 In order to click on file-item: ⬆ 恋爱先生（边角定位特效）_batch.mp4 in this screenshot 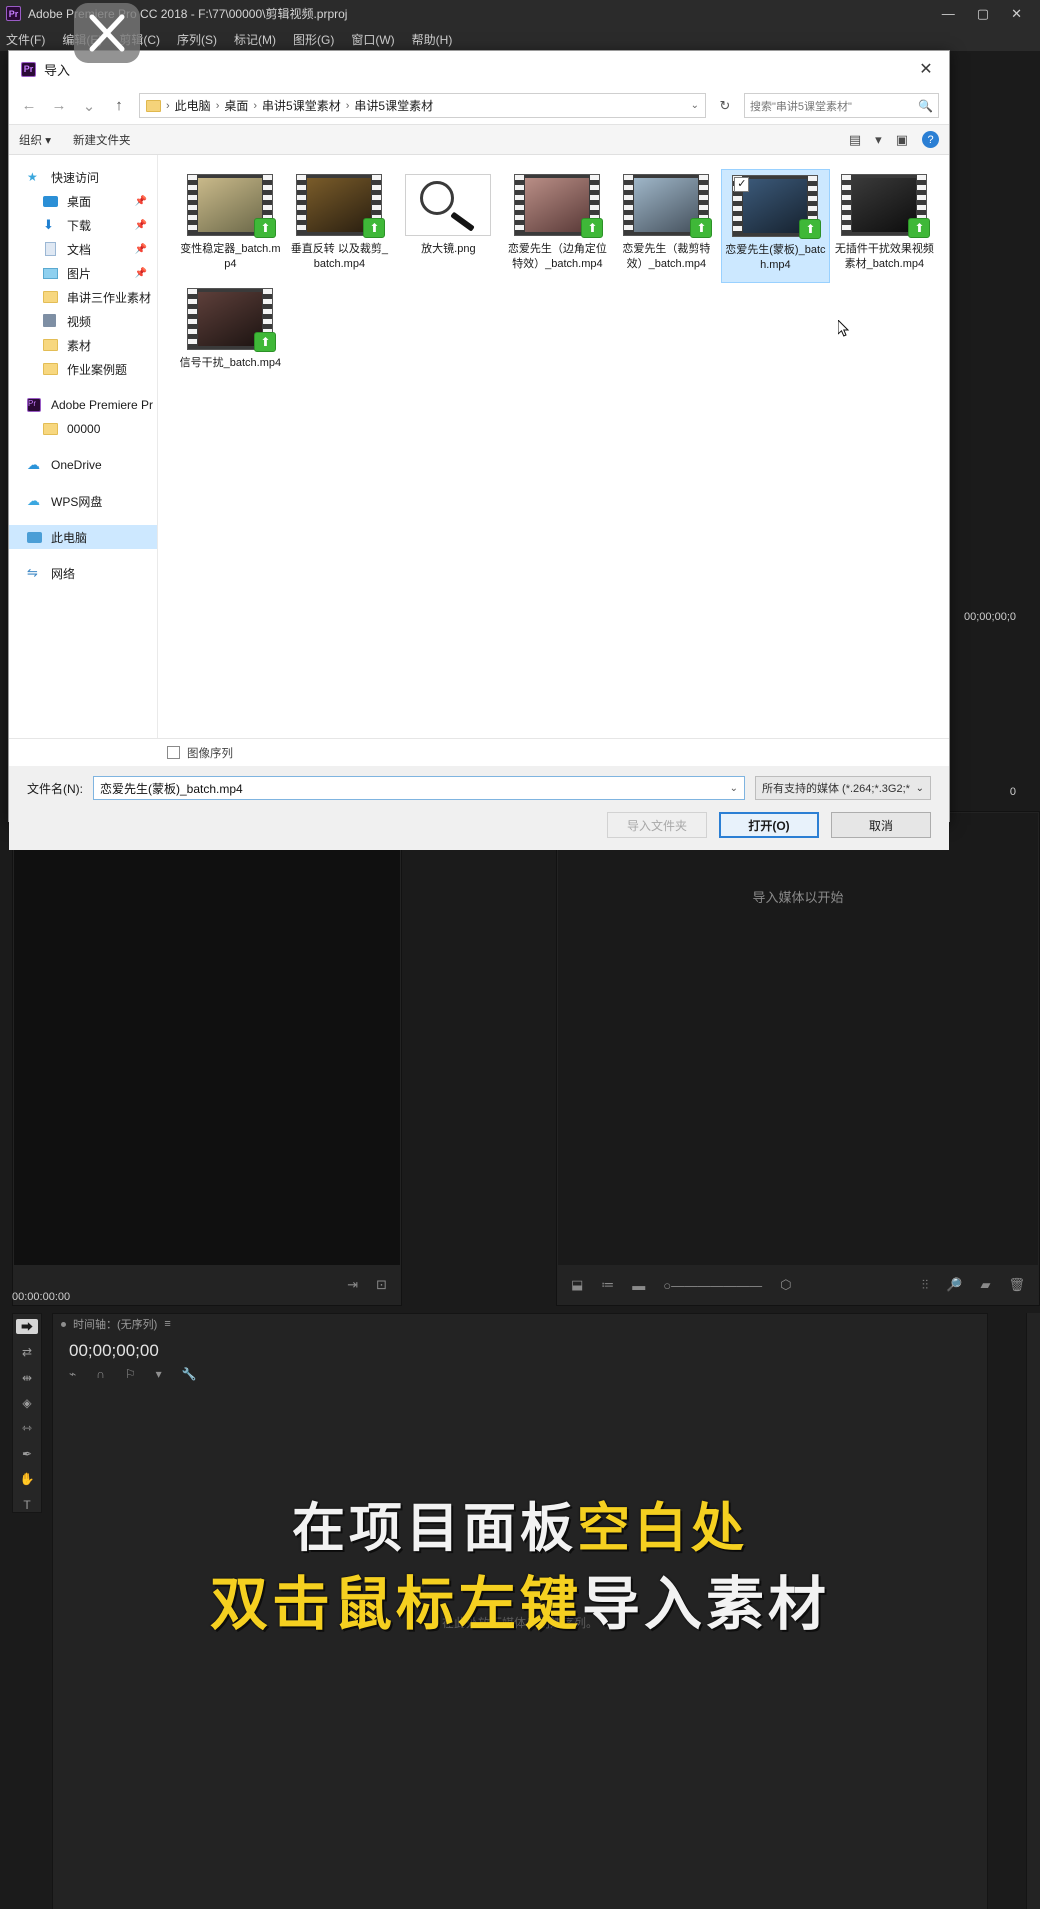, I will do `click(557, 226)`.